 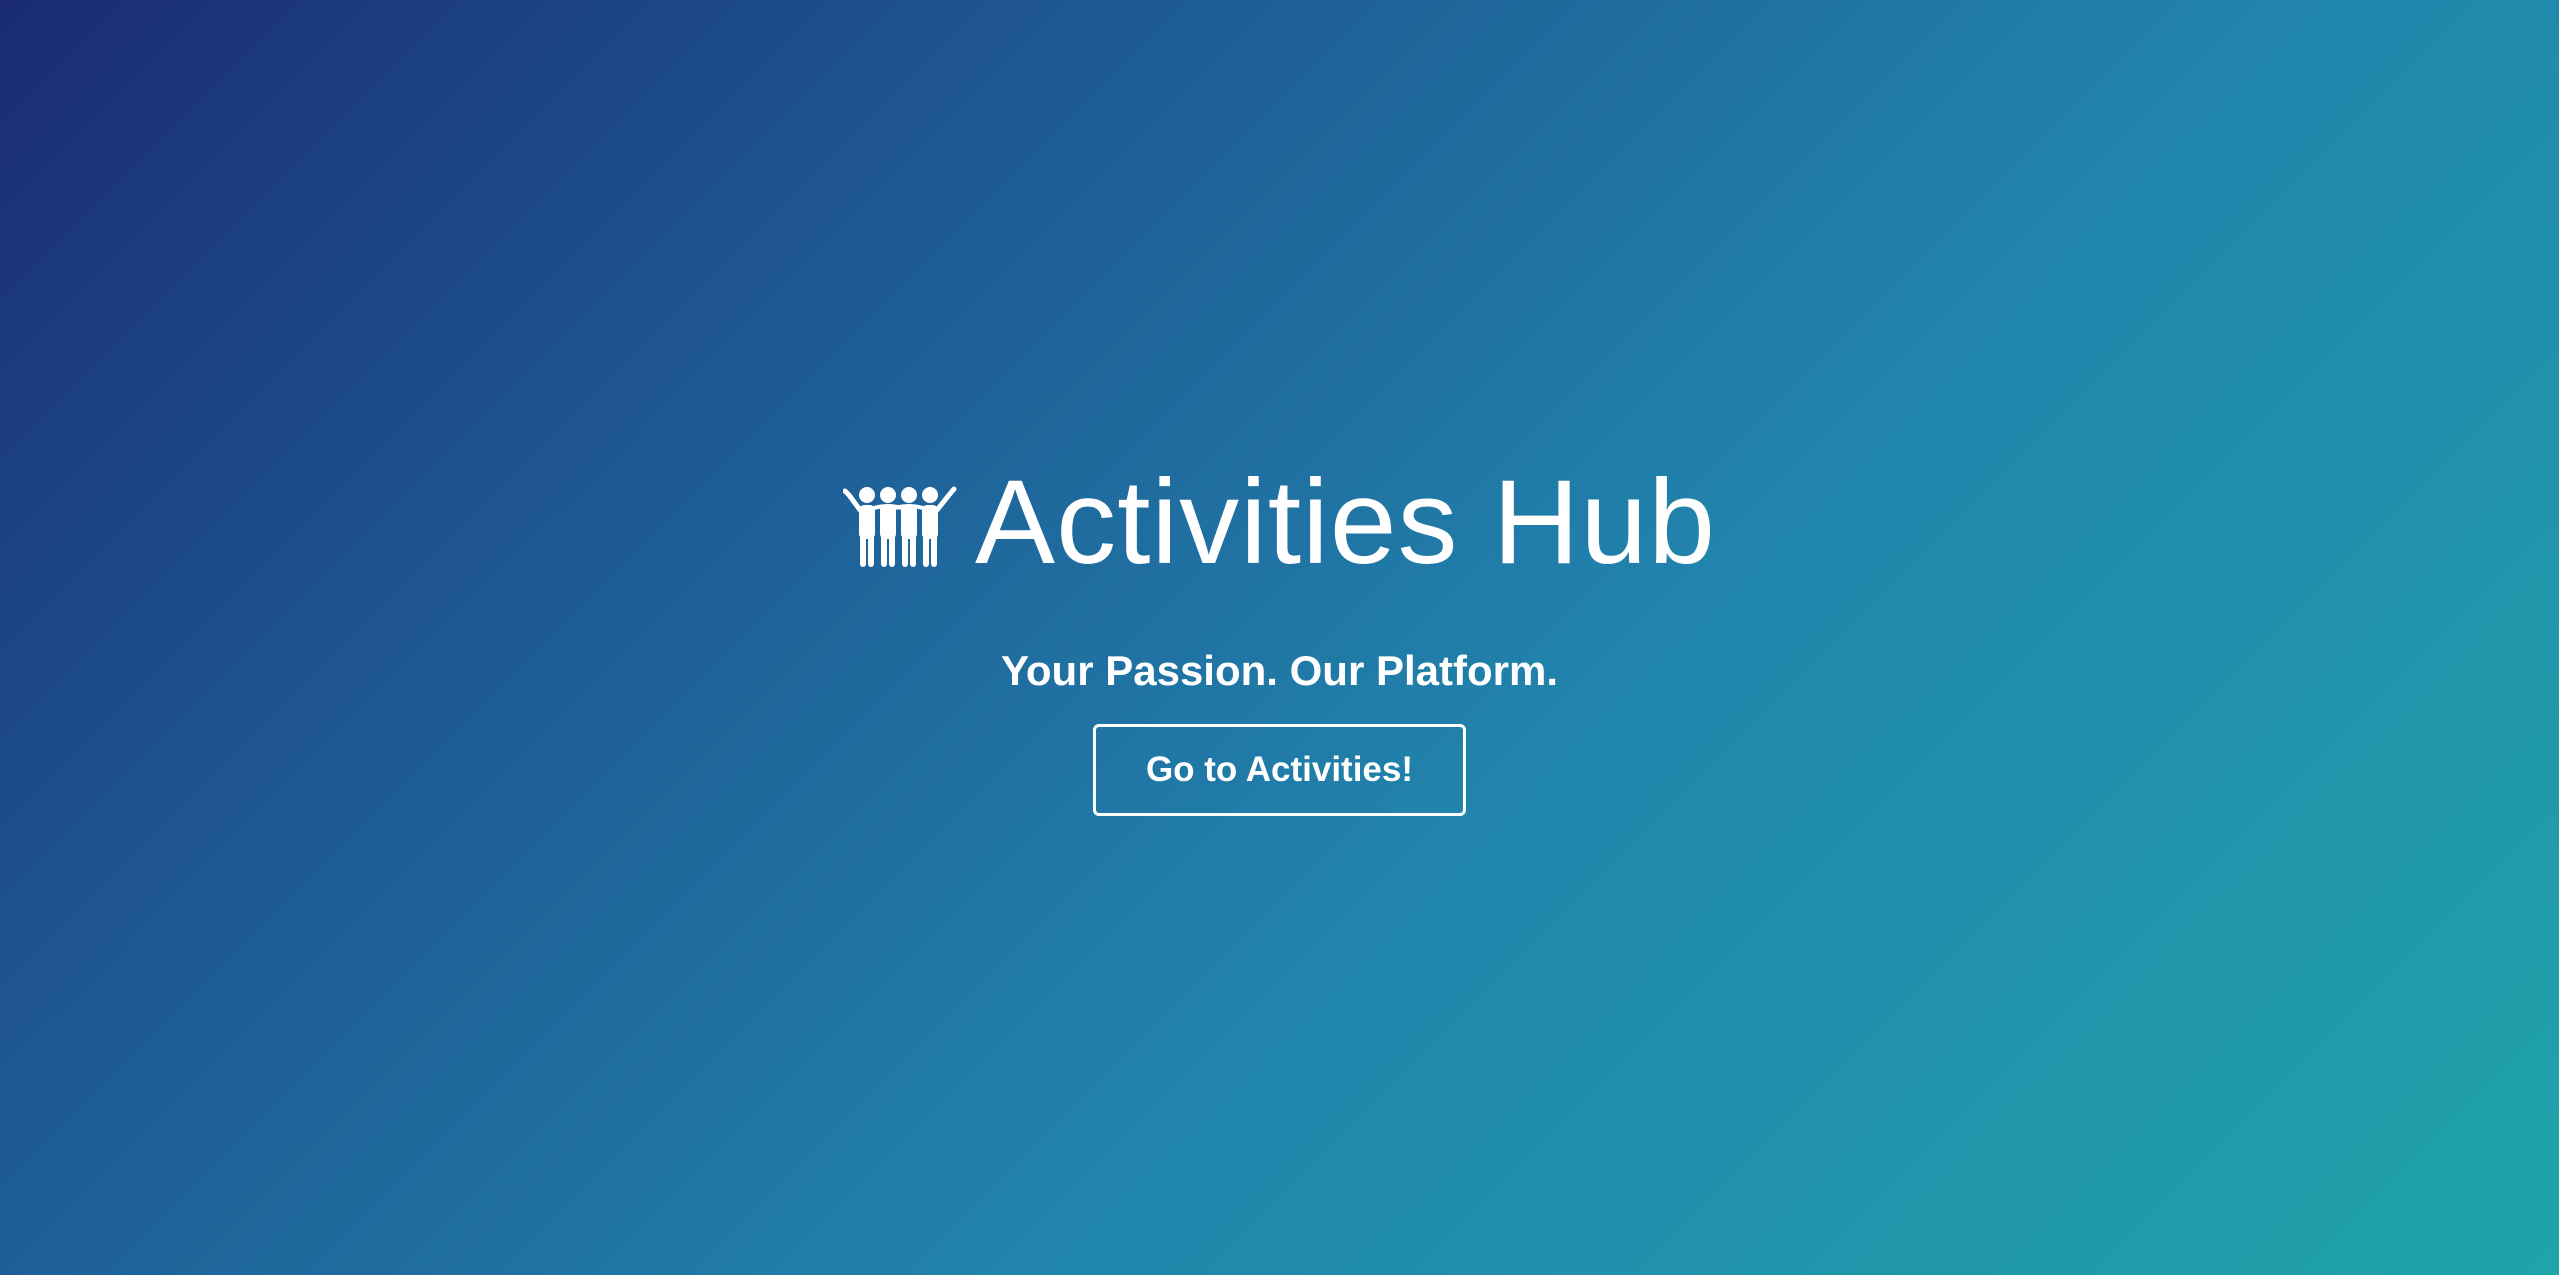 I want to click on go-to-activities-button: Go to Activities!, so click(x=1279, y=770).